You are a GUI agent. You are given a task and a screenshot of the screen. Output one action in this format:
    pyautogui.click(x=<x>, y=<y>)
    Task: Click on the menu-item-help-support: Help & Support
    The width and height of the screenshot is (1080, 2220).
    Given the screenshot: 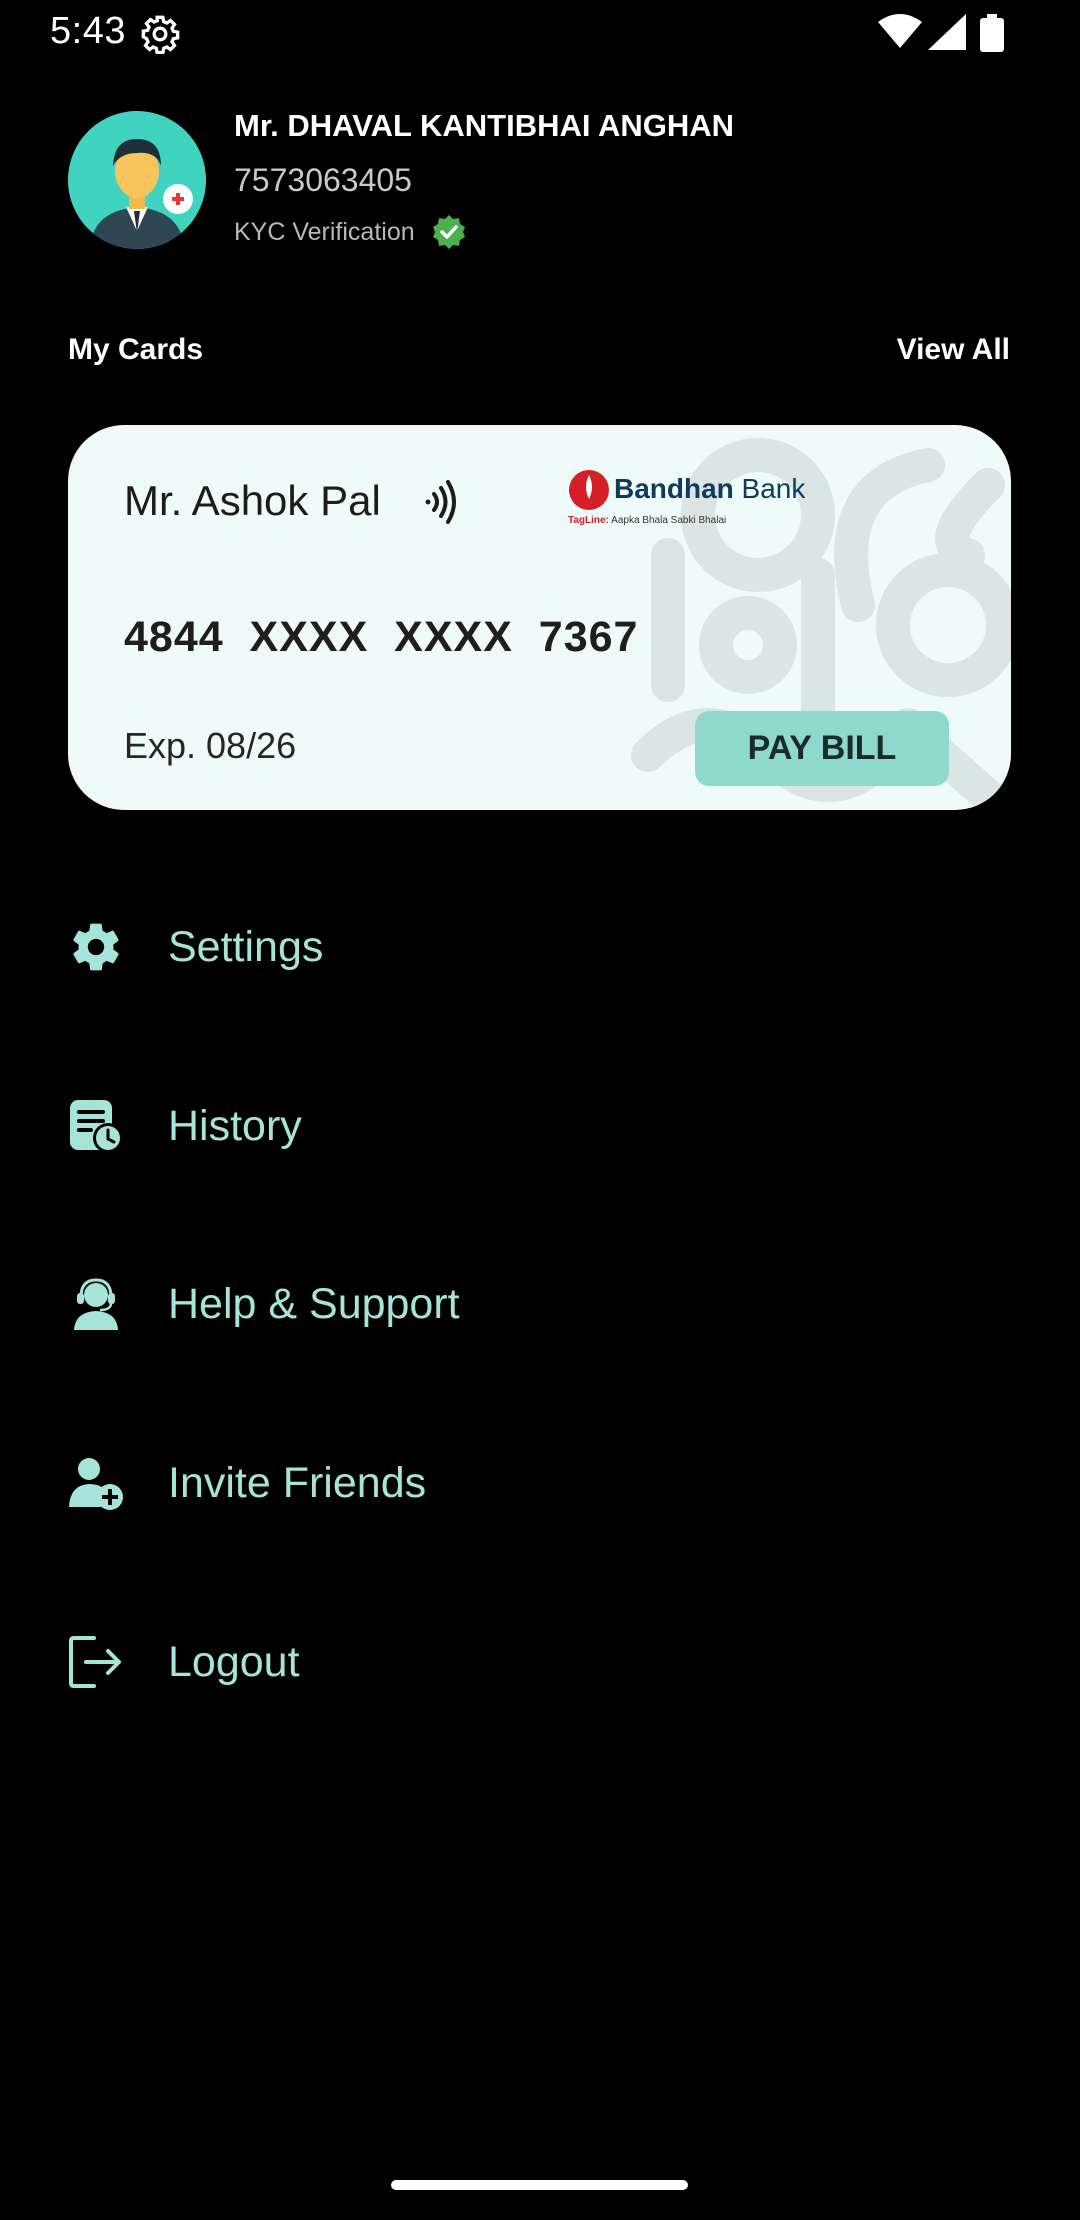 What is the action you would take?
    pyautogui.click(x=539, y=1304)
    